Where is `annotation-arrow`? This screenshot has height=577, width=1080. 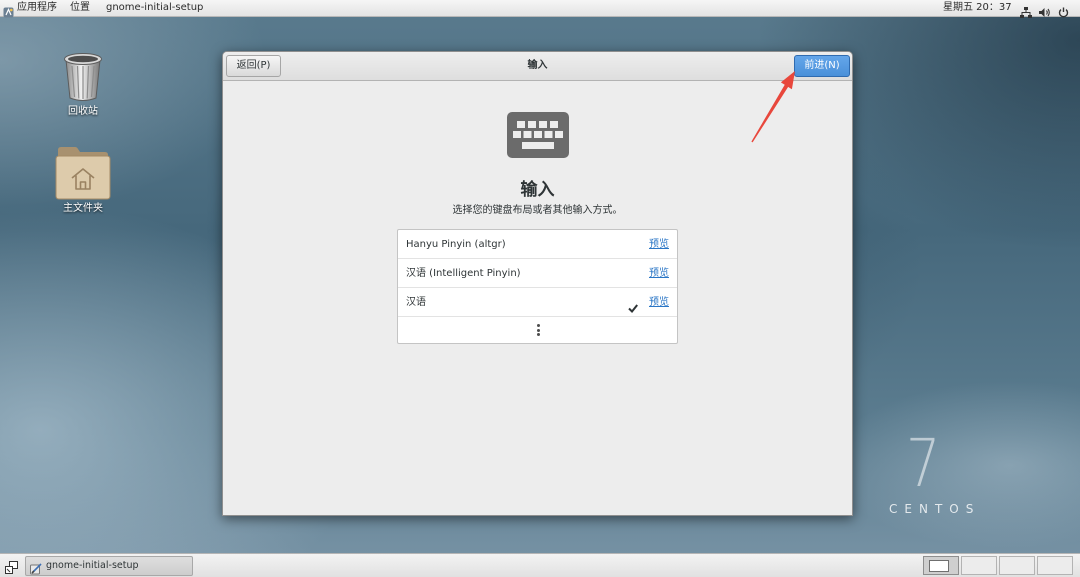
annotation-arrow is located at coordinates (773, 107).